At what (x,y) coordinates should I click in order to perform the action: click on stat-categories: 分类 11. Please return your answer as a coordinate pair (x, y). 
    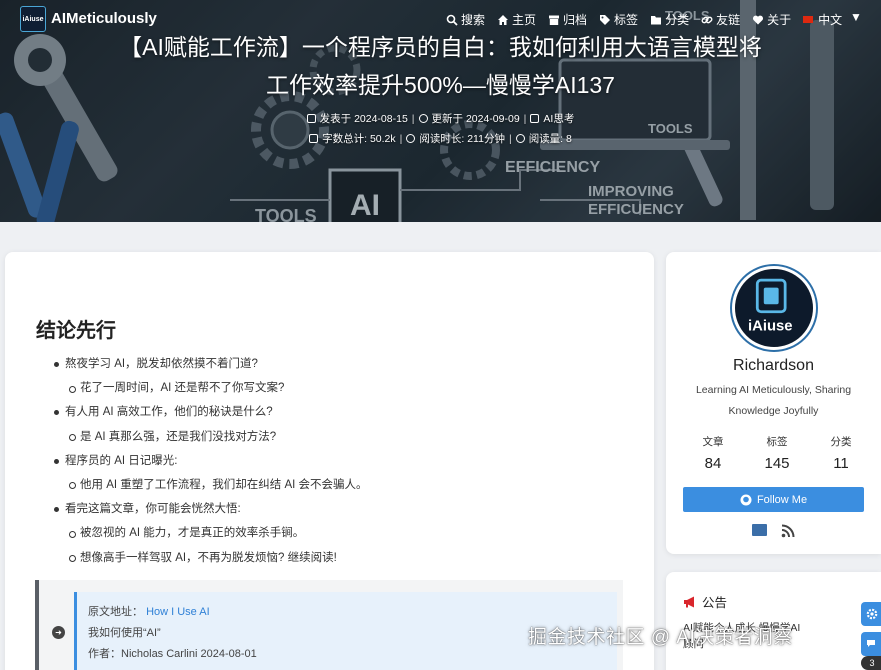
    Looking at the image, I should click on (841, 453).